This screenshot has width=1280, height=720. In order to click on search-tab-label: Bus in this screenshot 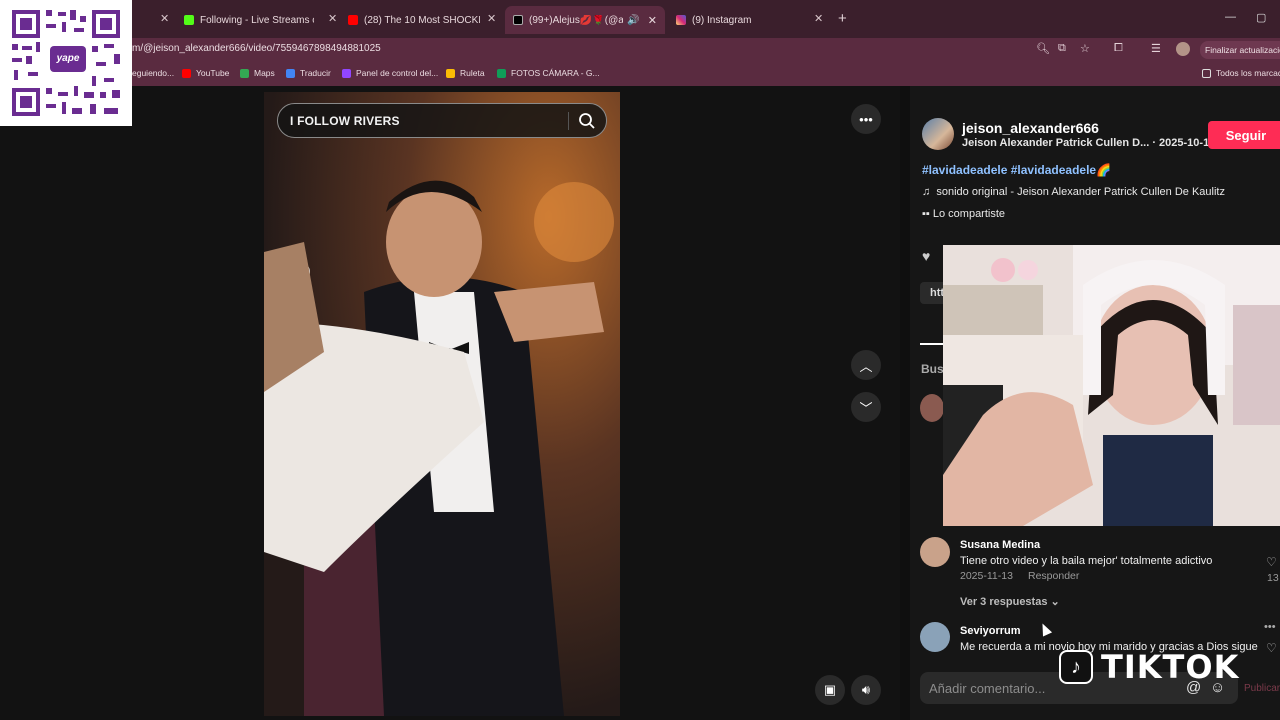, I will do `click(932, 369)`.